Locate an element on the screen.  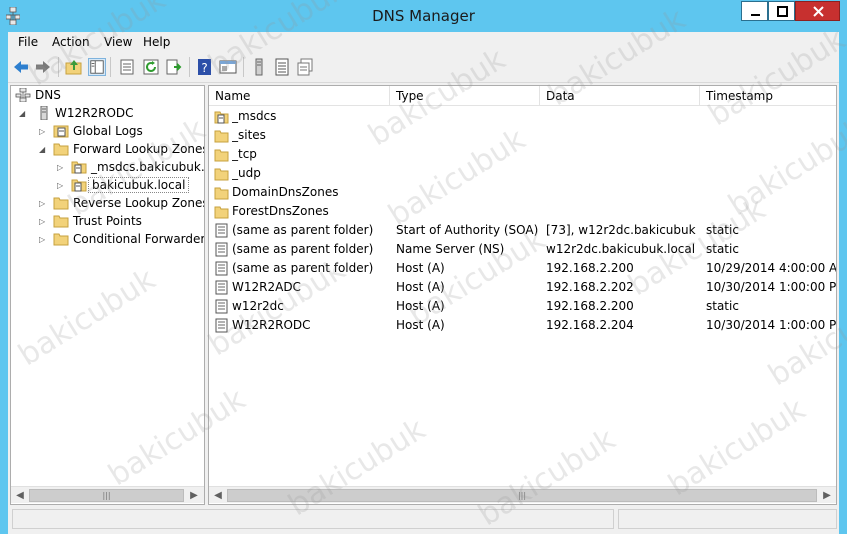
tree-node-msdcs-zone: ▷ _msdcs.bakicubuk.lo is located at coordinates (108, 168).